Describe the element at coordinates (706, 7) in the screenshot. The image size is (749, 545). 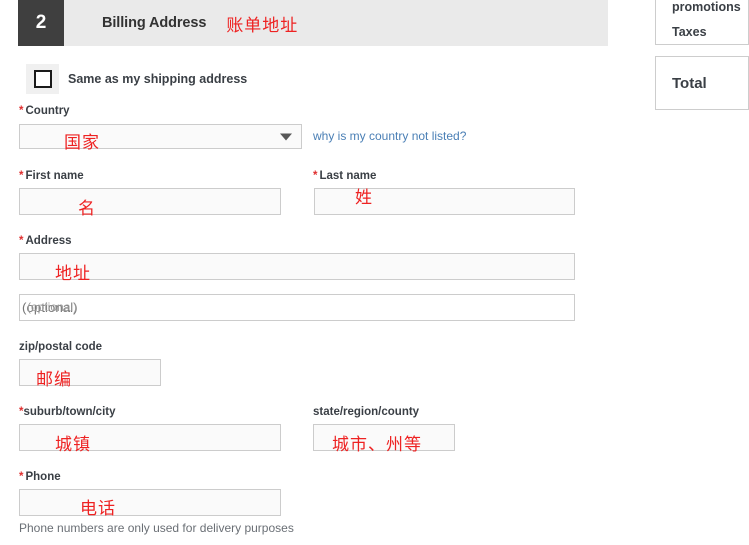
I see `summary-row-promotions: promotions` at that location.